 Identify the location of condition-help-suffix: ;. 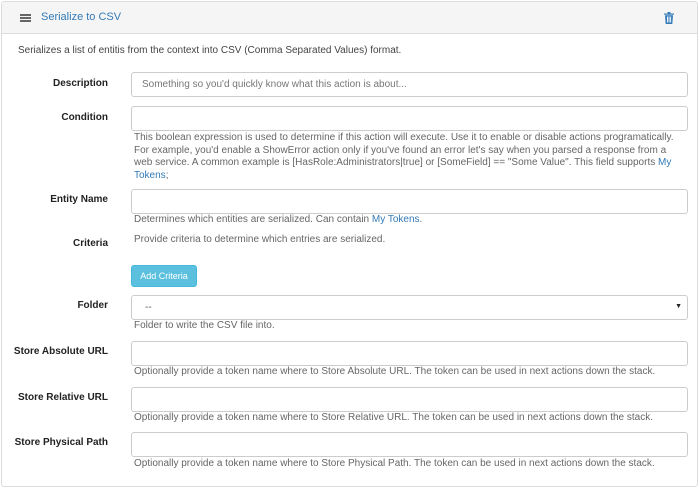
(167, 175).